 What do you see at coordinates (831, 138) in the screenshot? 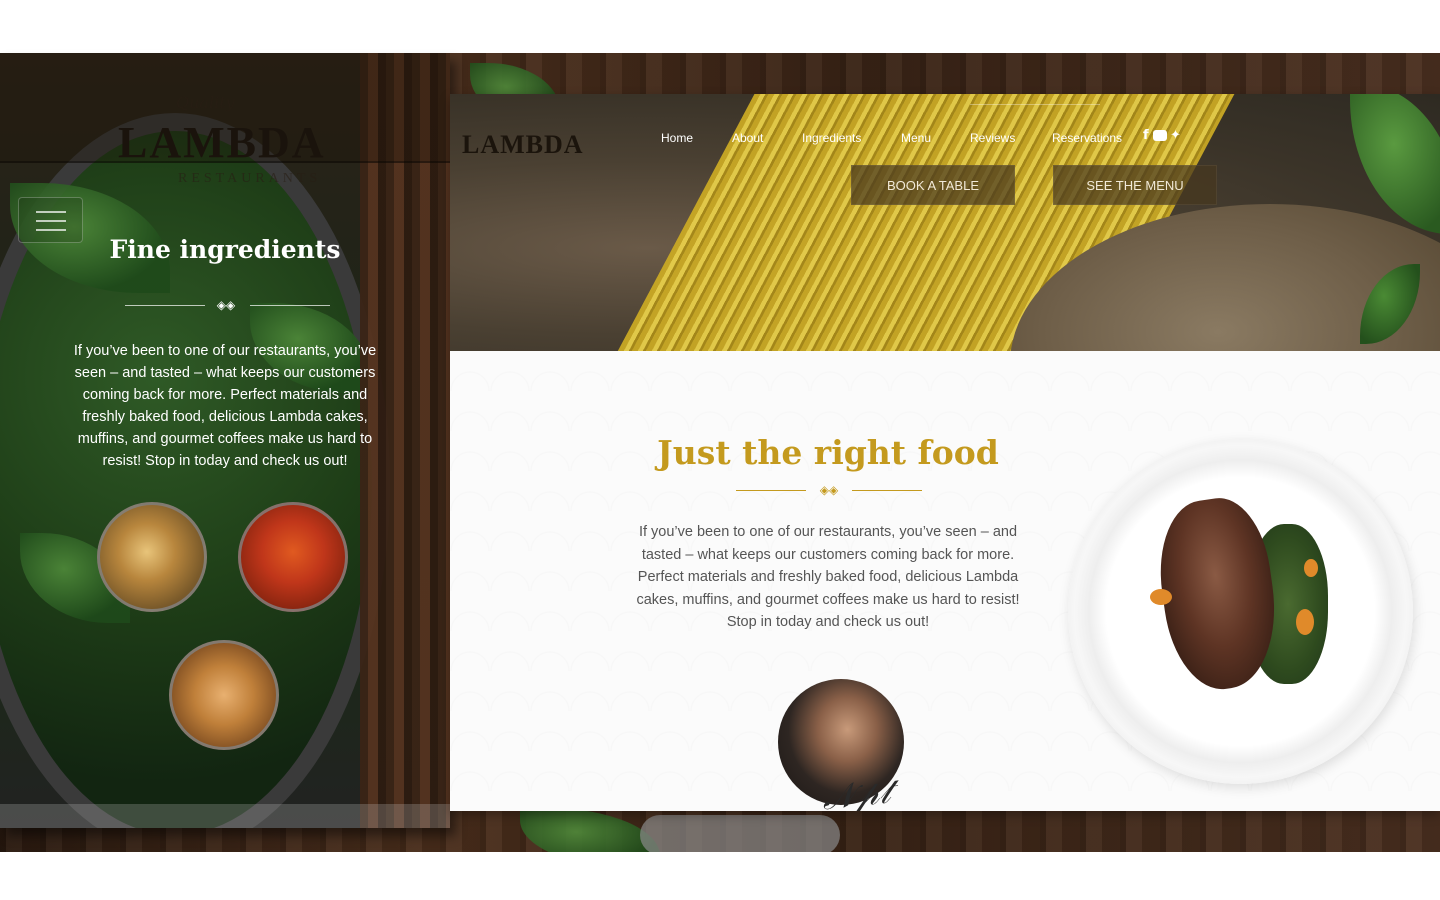
I see `nav-ingredients: Ingredients` at bounding box center [831, 138].